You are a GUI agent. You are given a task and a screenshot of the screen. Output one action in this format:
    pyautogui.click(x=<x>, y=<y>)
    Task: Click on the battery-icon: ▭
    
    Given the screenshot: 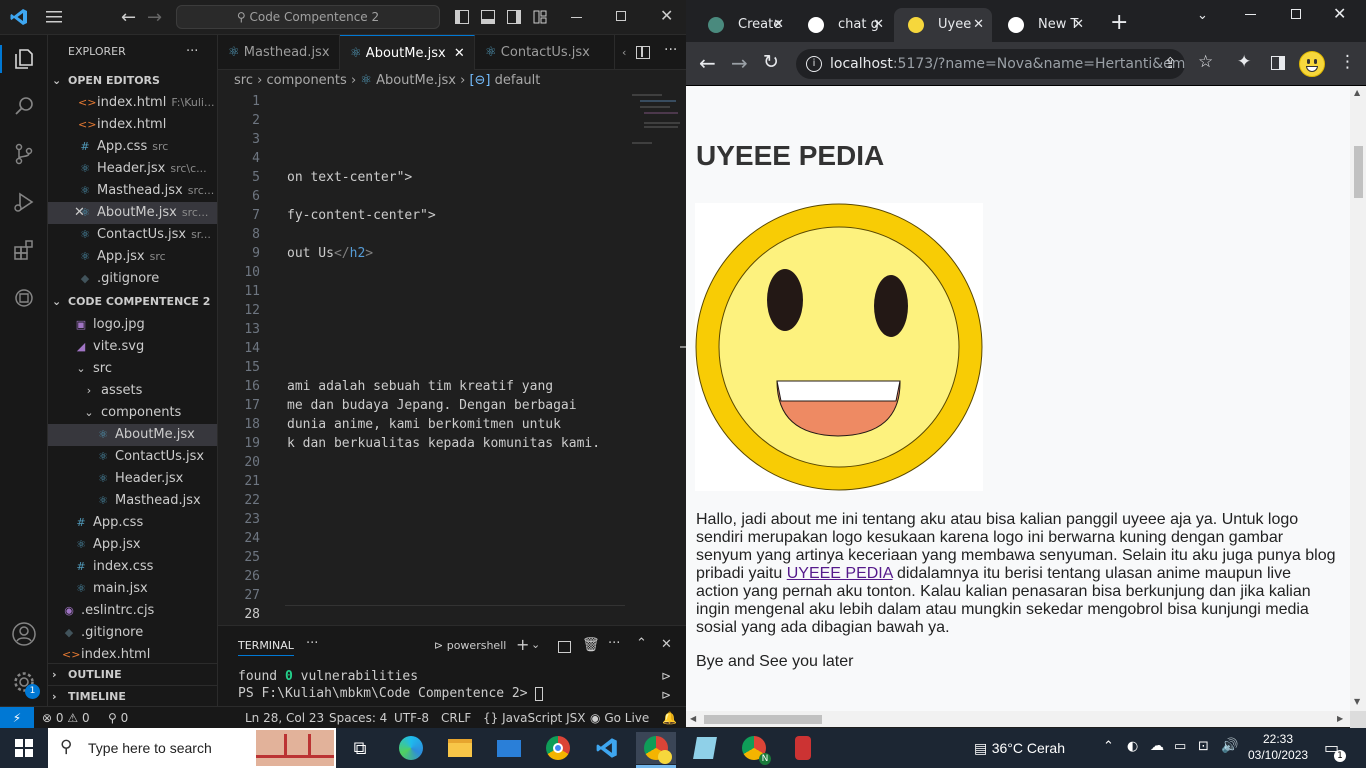 What is the action you would take?
    pyautogui.click(x=1180, y=746)
    